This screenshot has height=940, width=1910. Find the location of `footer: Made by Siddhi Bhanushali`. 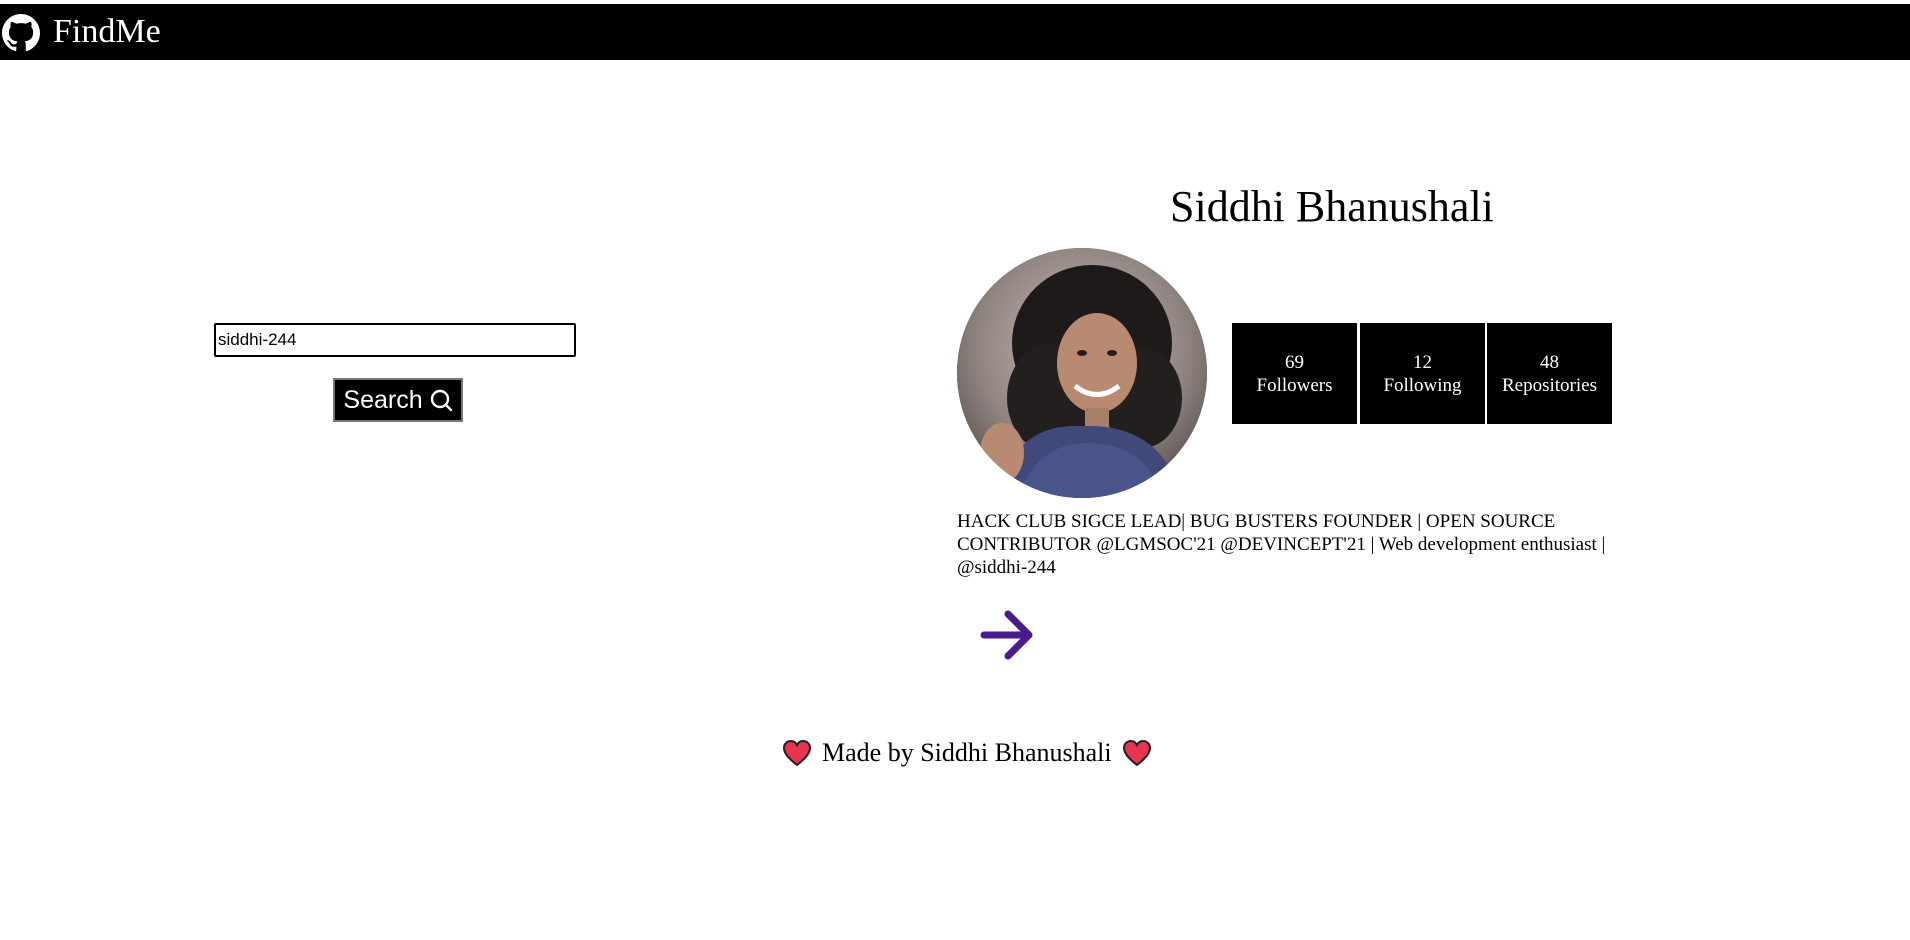

footer: Made by Siddhi Bhanushali is located at coordinates (967, 753).